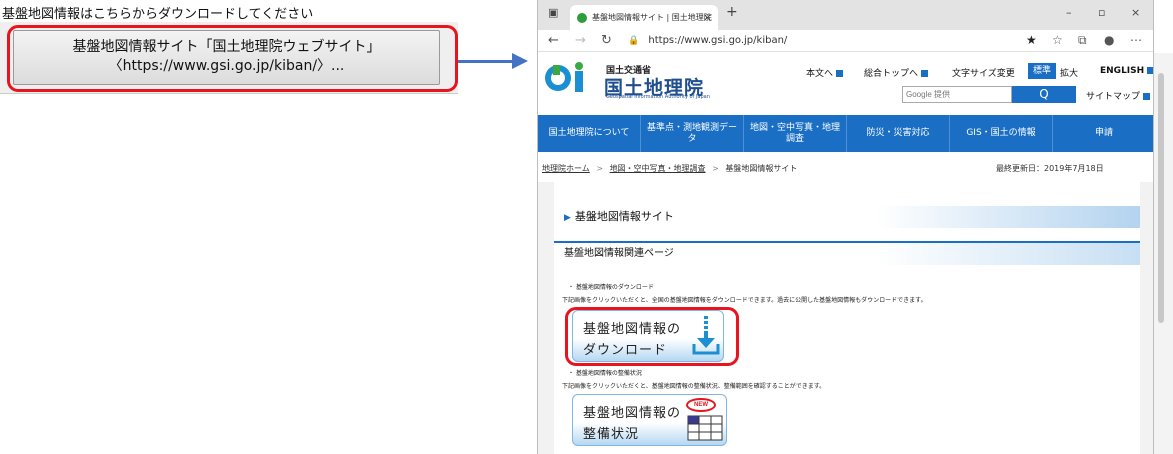 The height and width of the screenshot is (454, 1173). I want to click on english-label: ENGLISH, so click(1122, 71).